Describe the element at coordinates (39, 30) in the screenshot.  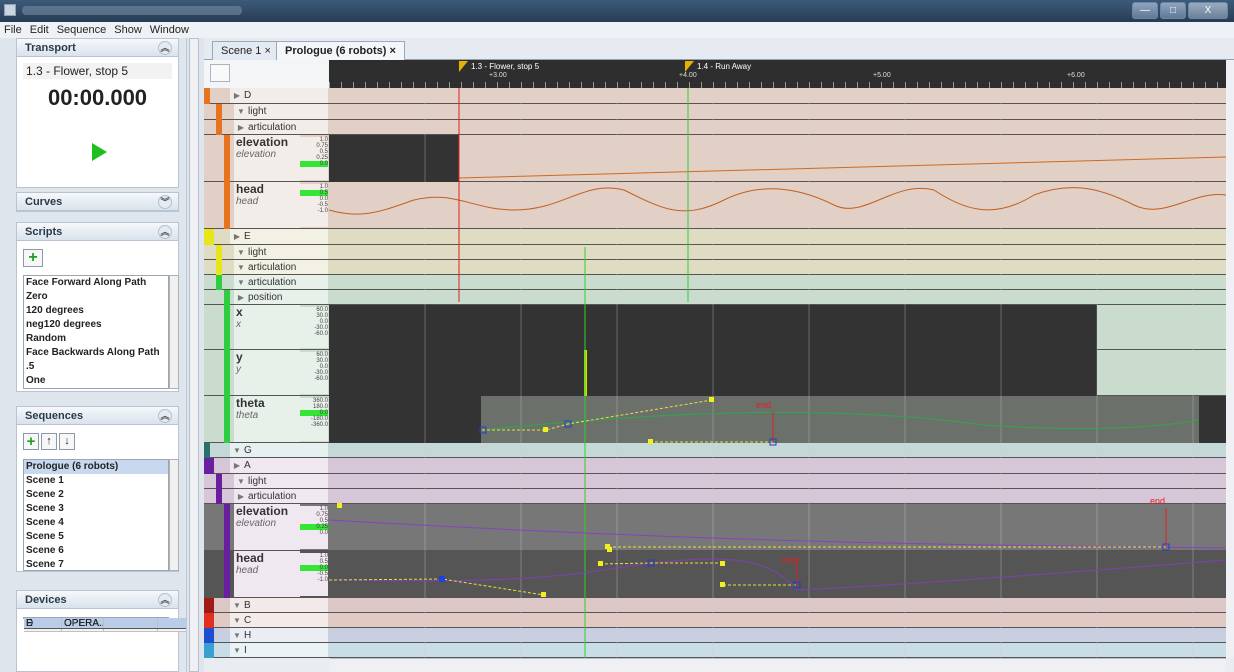
I see `menu-edit: Edit` at that location.